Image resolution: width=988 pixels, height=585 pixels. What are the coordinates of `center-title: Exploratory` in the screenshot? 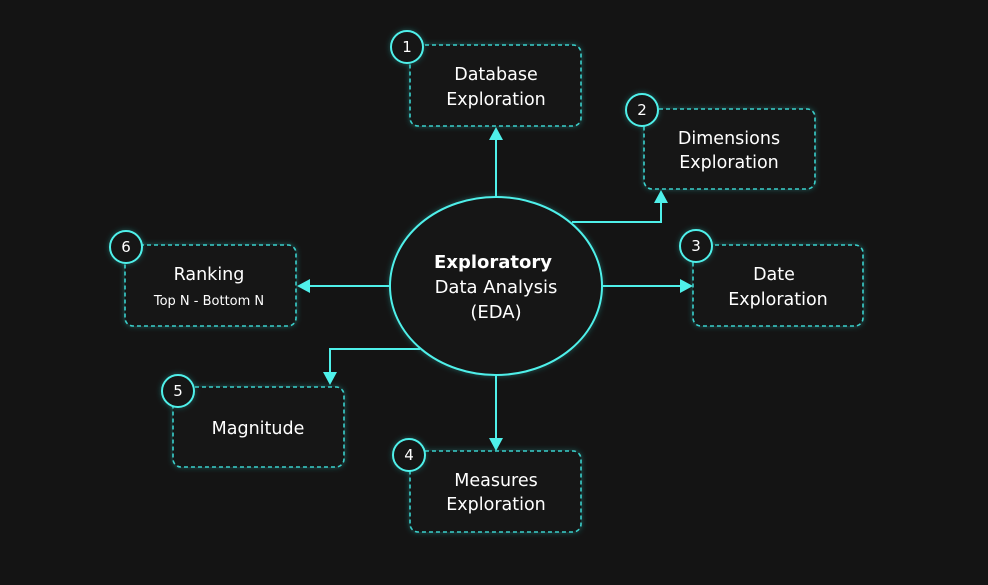 It's located at (493, 262).